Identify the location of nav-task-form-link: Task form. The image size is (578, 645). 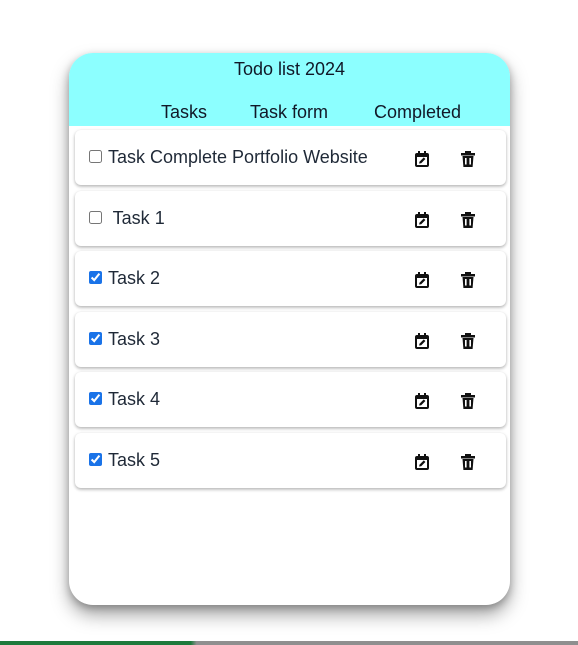
(289, 112).